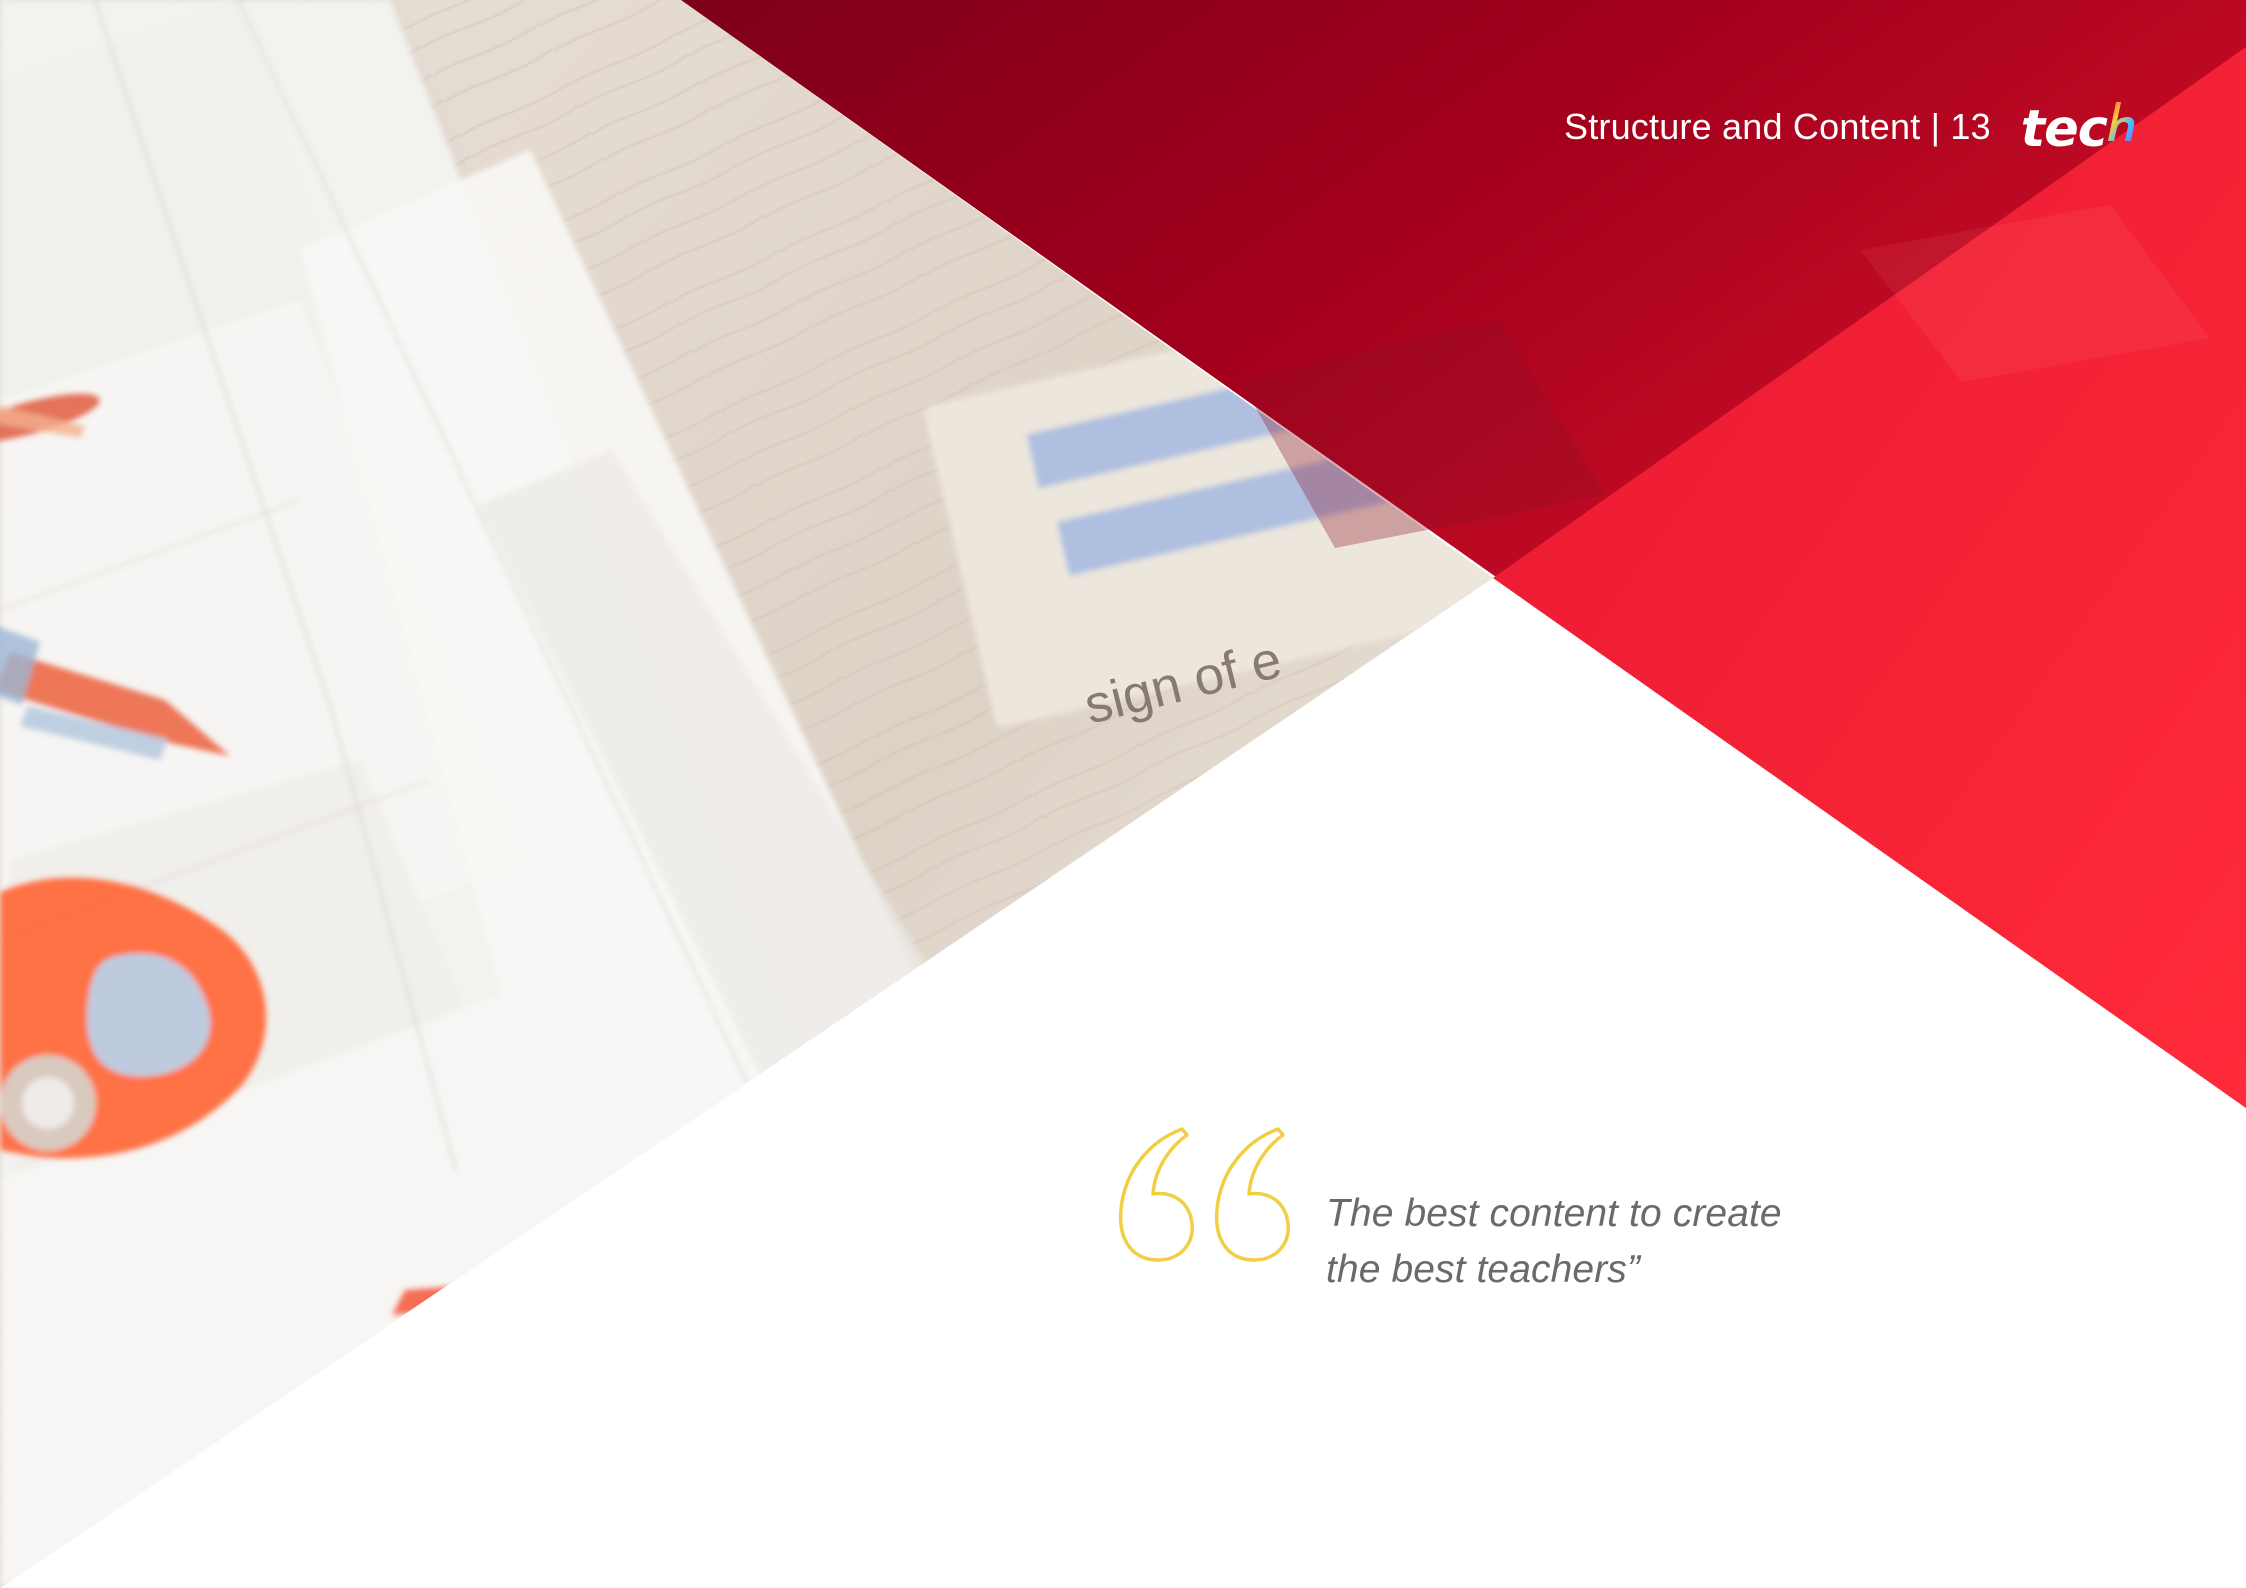  I want to click on logo-h-icon, so click(2122, 122).